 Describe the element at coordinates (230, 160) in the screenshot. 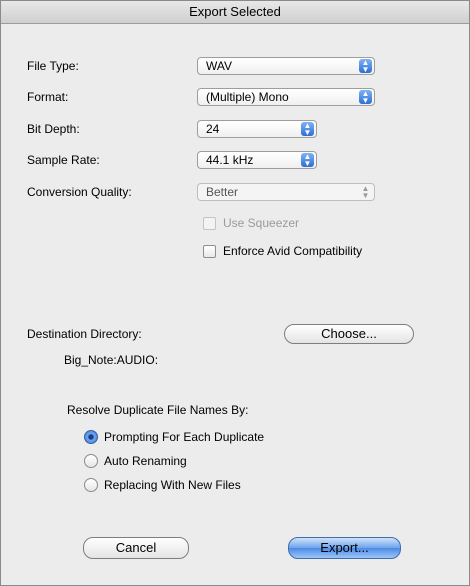

I see `sample-rate-value: 44.1 kHz` at that location.